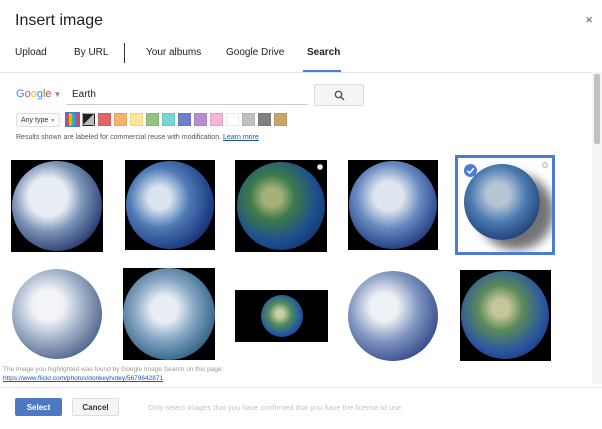 The image size is (602, 429). I want to click on cancel-button: Cancel, so click(95, 407).